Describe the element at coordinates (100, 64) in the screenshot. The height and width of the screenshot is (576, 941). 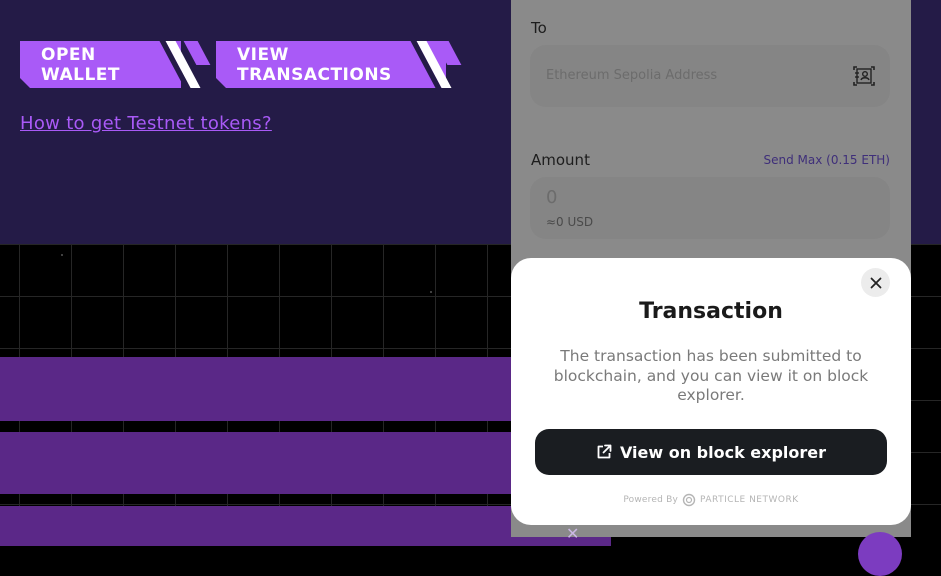
I see `open-wallet-label: OPEN WALLET` at that location.